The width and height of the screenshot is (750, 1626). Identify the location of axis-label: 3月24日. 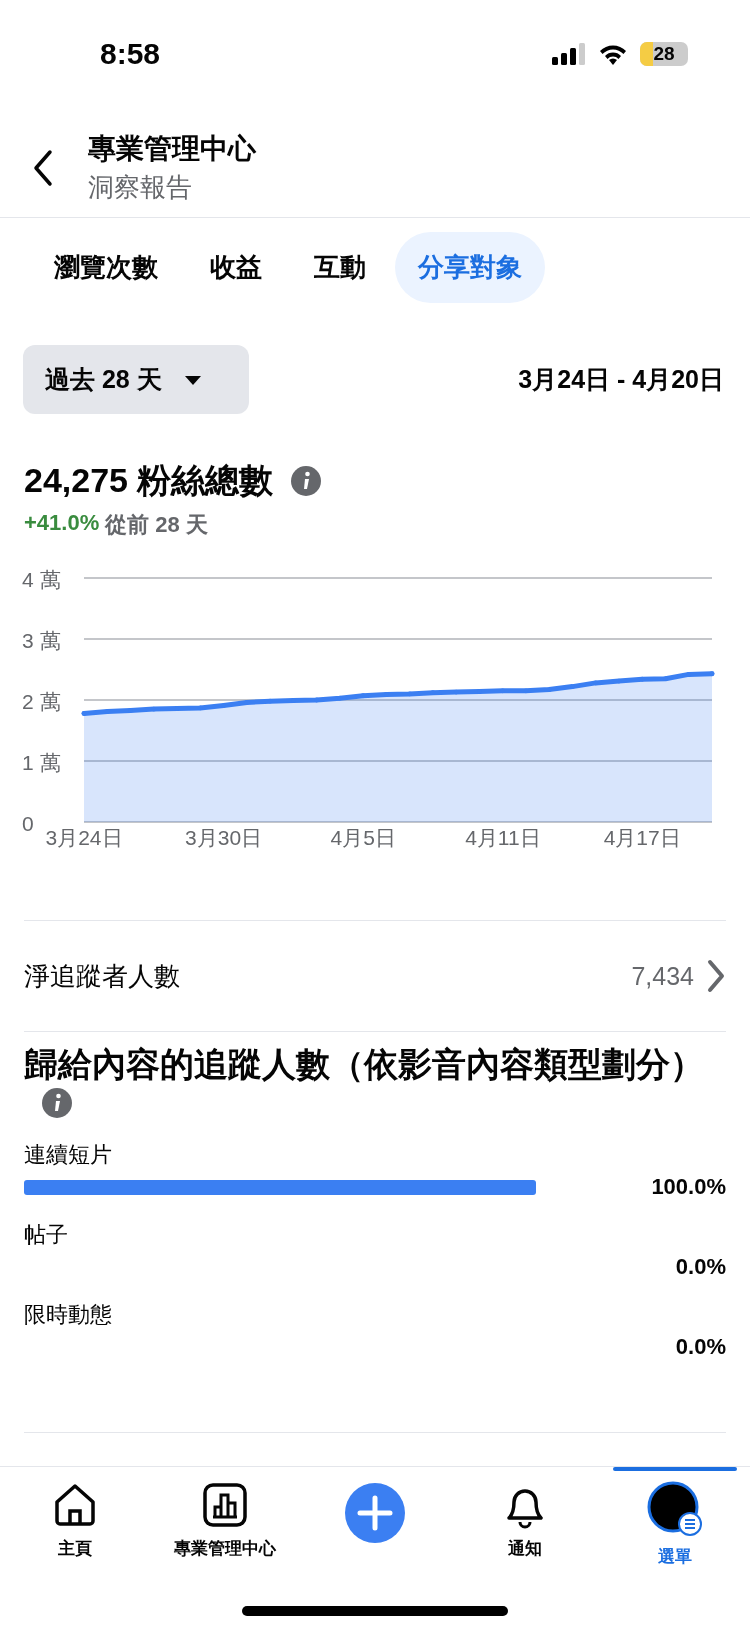
(84, 838).